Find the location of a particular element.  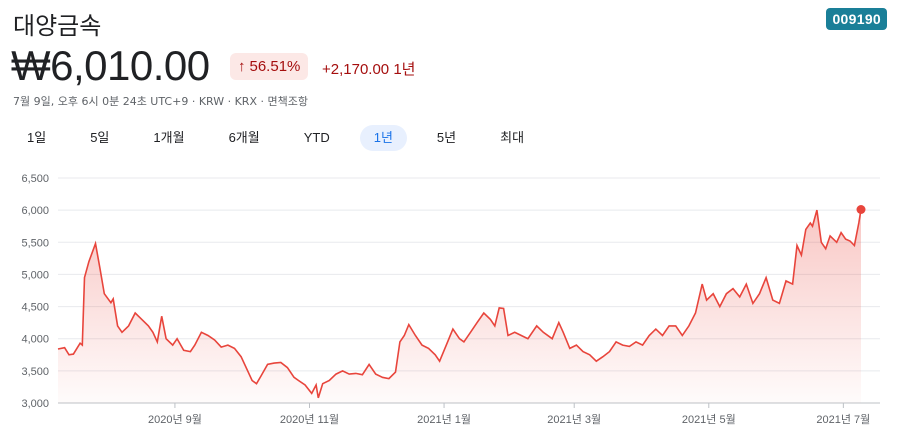

range-tabs: 1일 5일 1개월 6개월 YTD 1년 5년 최대 is located at coordinates (283, 138).